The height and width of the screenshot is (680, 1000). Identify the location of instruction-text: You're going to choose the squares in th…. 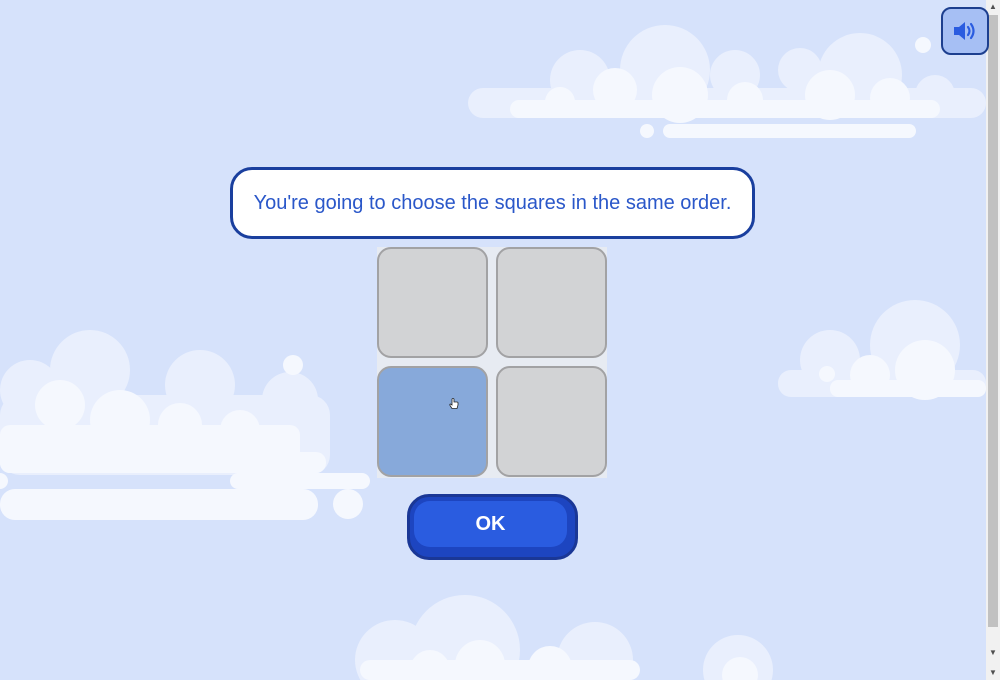
(492, 203).